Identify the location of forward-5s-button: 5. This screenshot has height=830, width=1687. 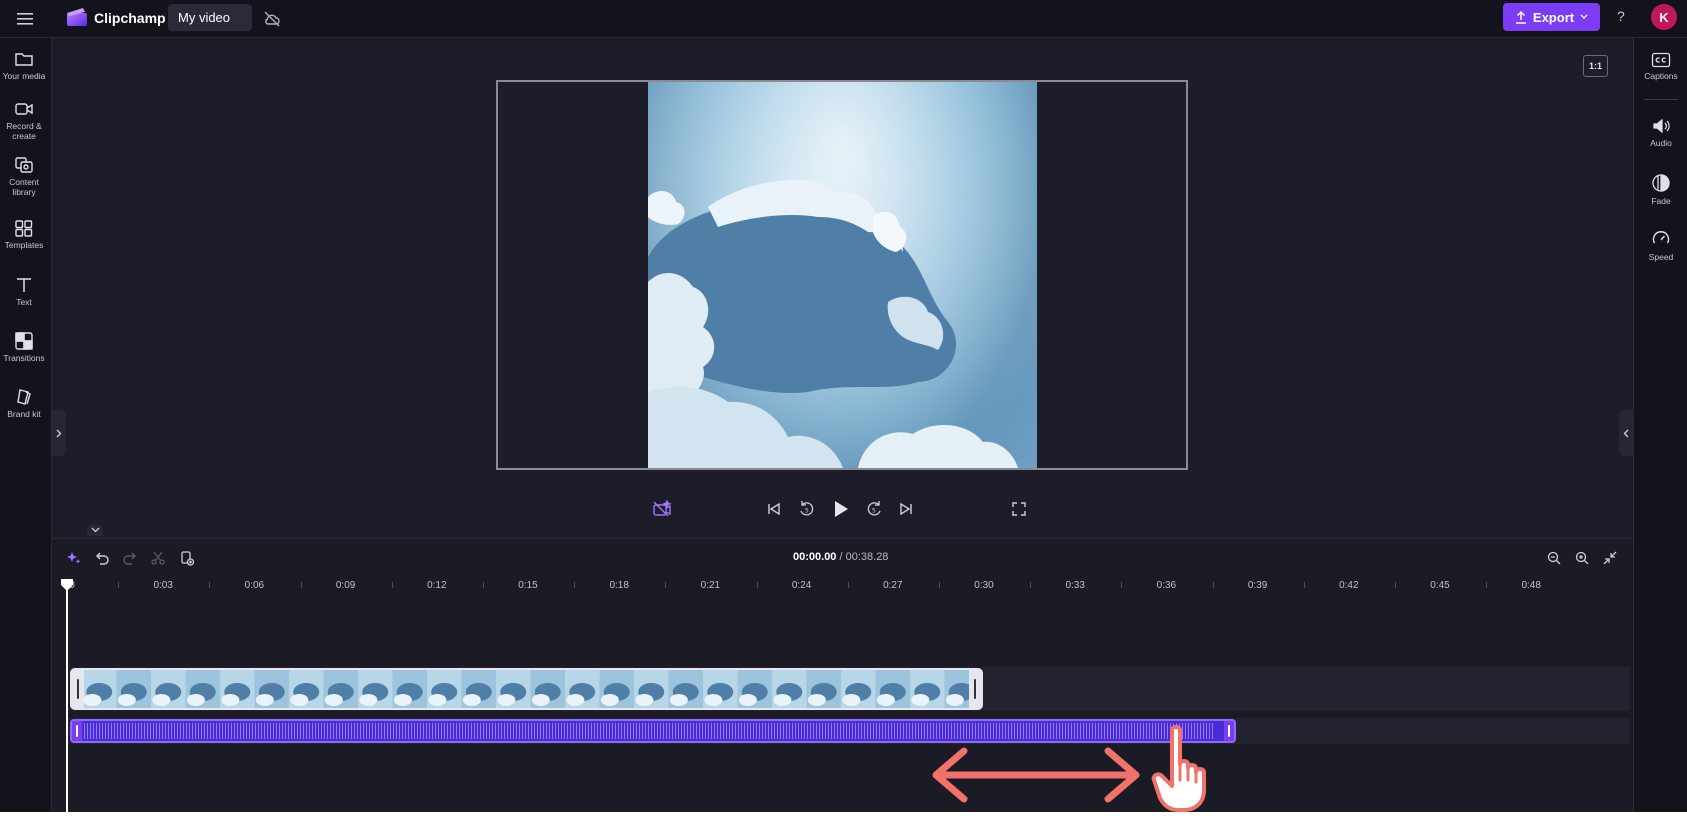
(874, 509).